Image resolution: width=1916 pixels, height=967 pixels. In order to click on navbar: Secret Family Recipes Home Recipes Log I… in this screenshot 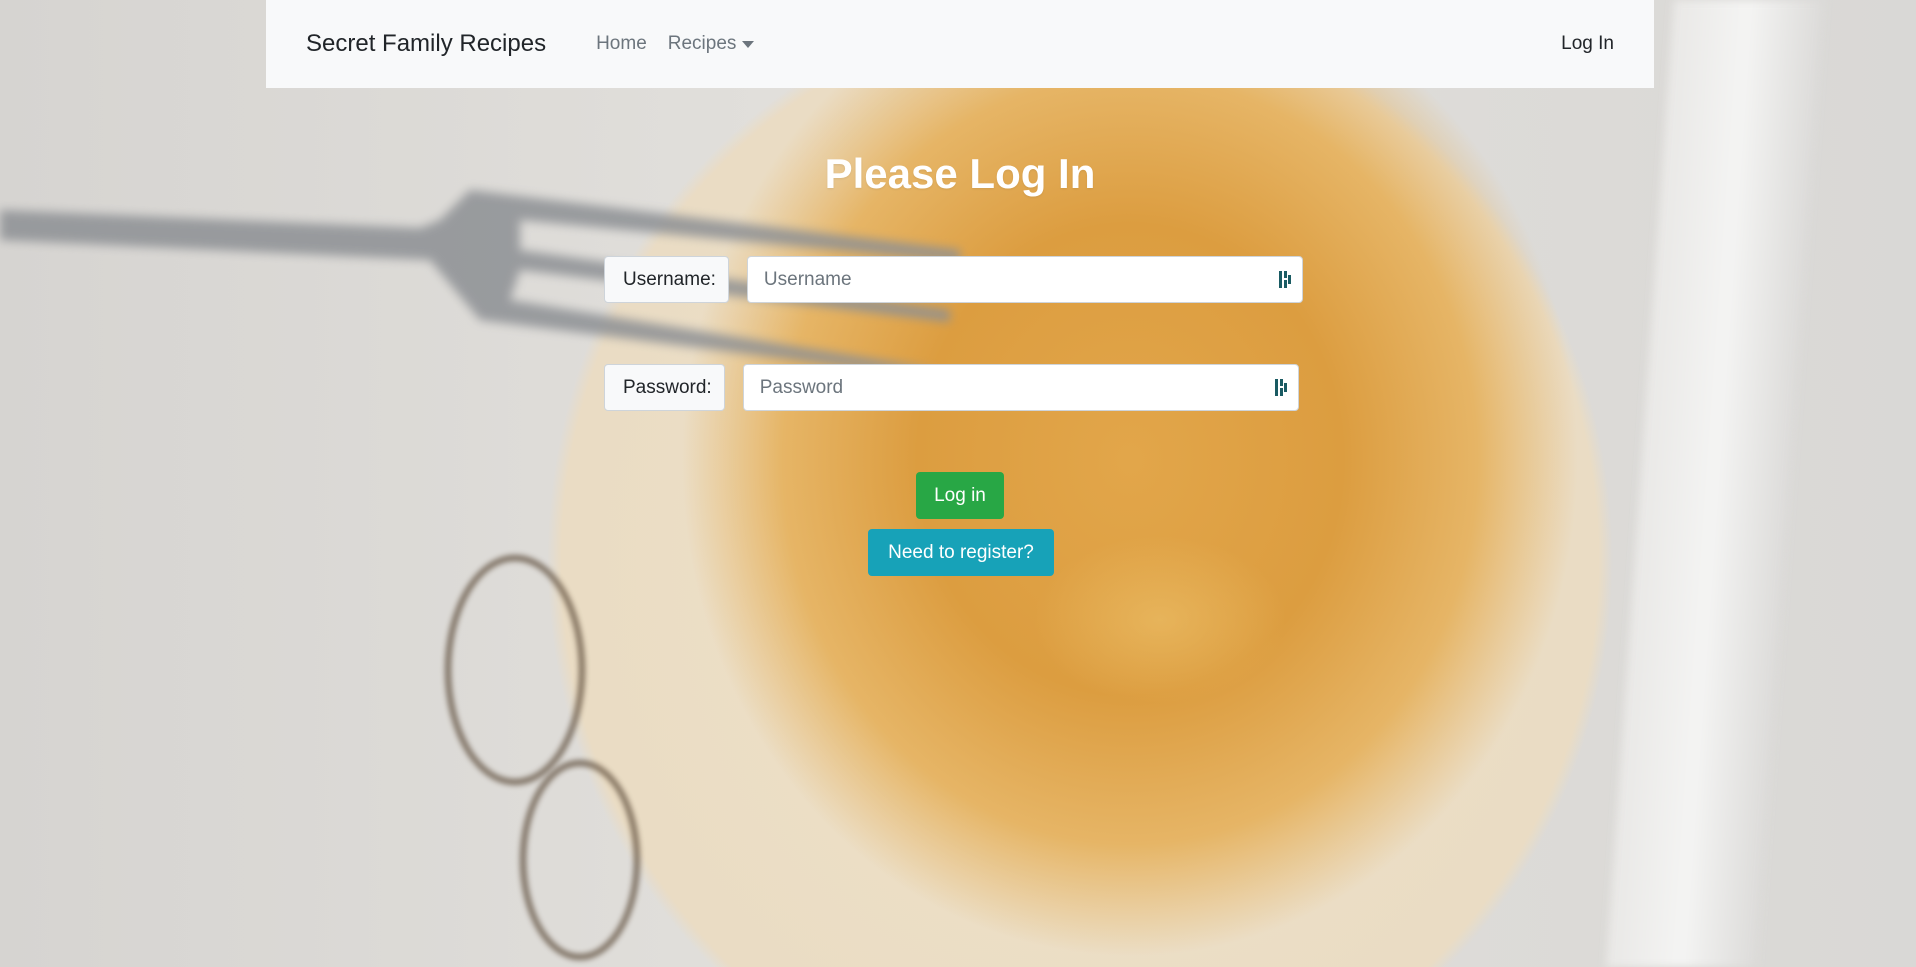, I will do `click(960, 44)`.